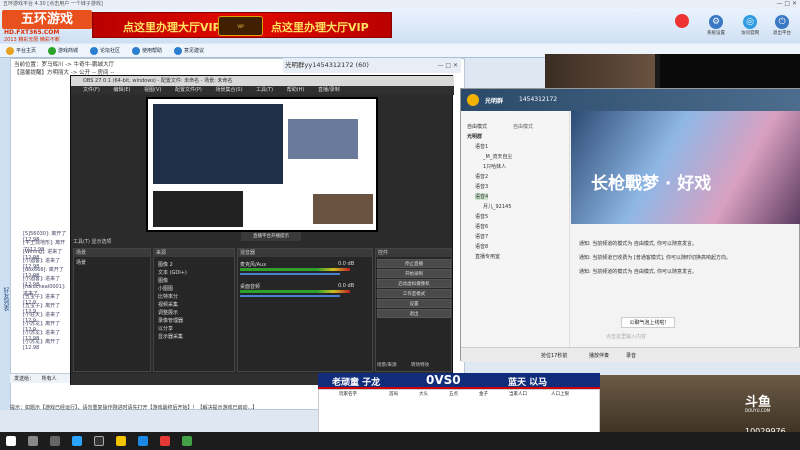 The height and width of the screenshot is (450, 800). Describe the element at coordinates (474, 136) in the screenshot. I see `channel-item: 光明群` at that location.